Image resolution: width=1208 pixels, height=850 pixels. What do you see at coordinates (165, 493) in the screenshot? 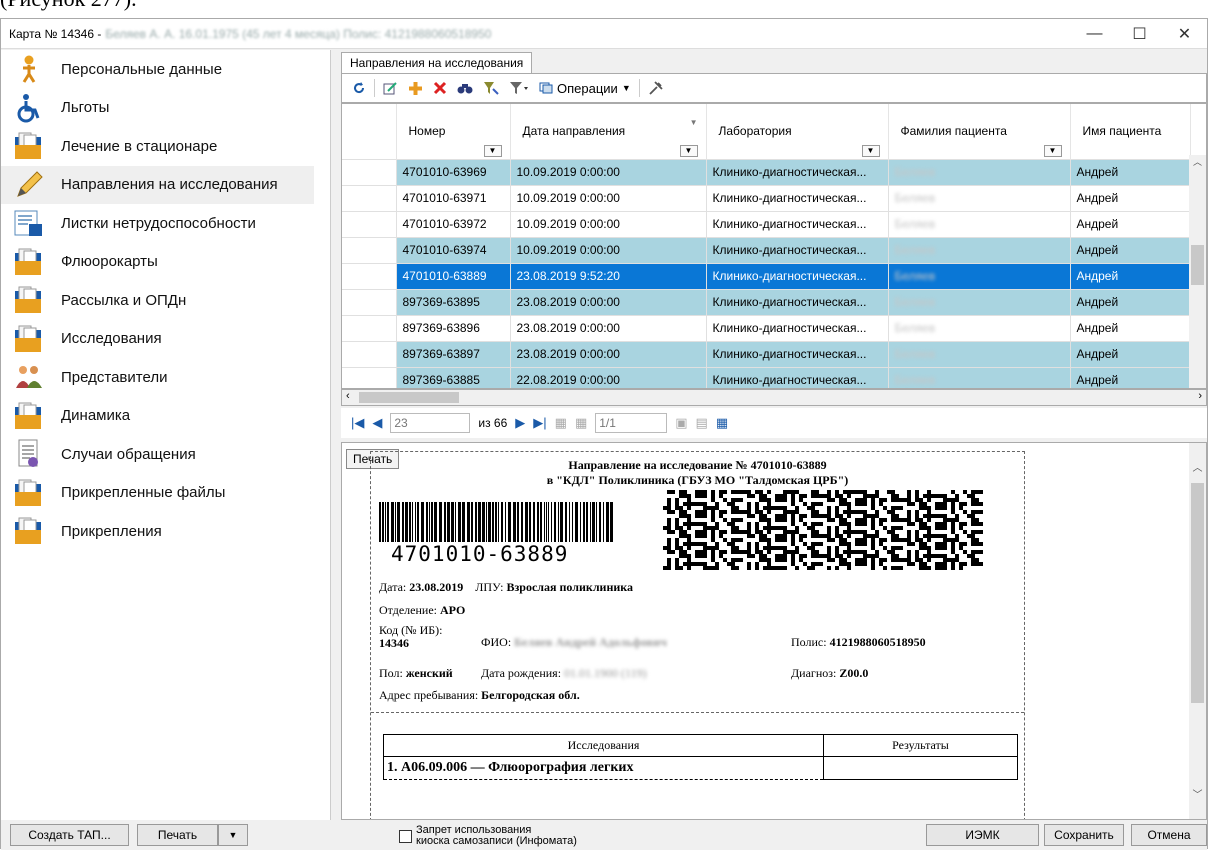
I see `sidebar-item: Прикрепленные файлы` at bounding box center [165, 493].